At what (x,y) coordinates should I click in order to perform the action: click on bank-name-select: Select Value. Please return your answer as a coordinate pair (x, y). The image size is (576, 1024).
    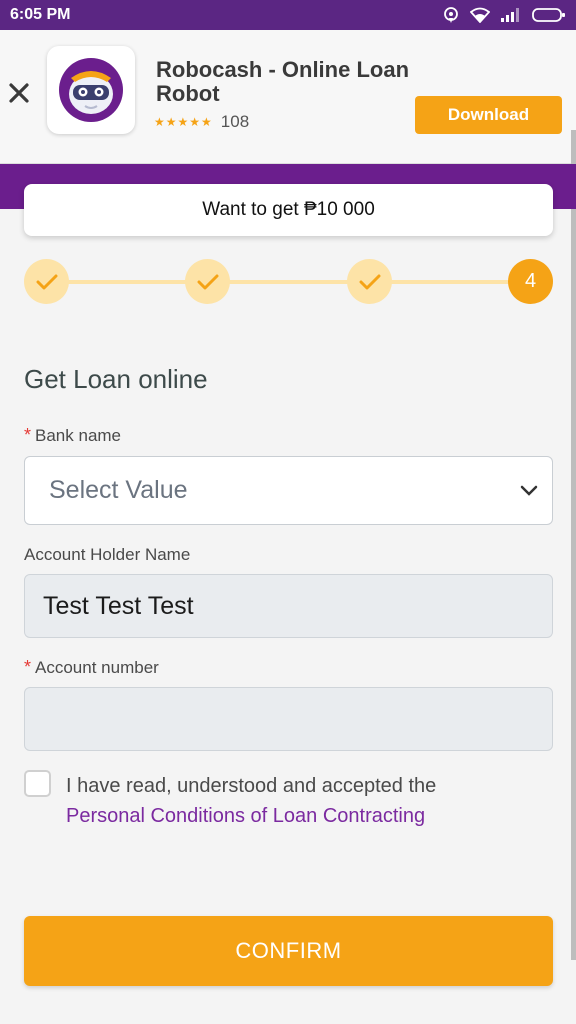
    Looking at the image, I should click on (288, 490).